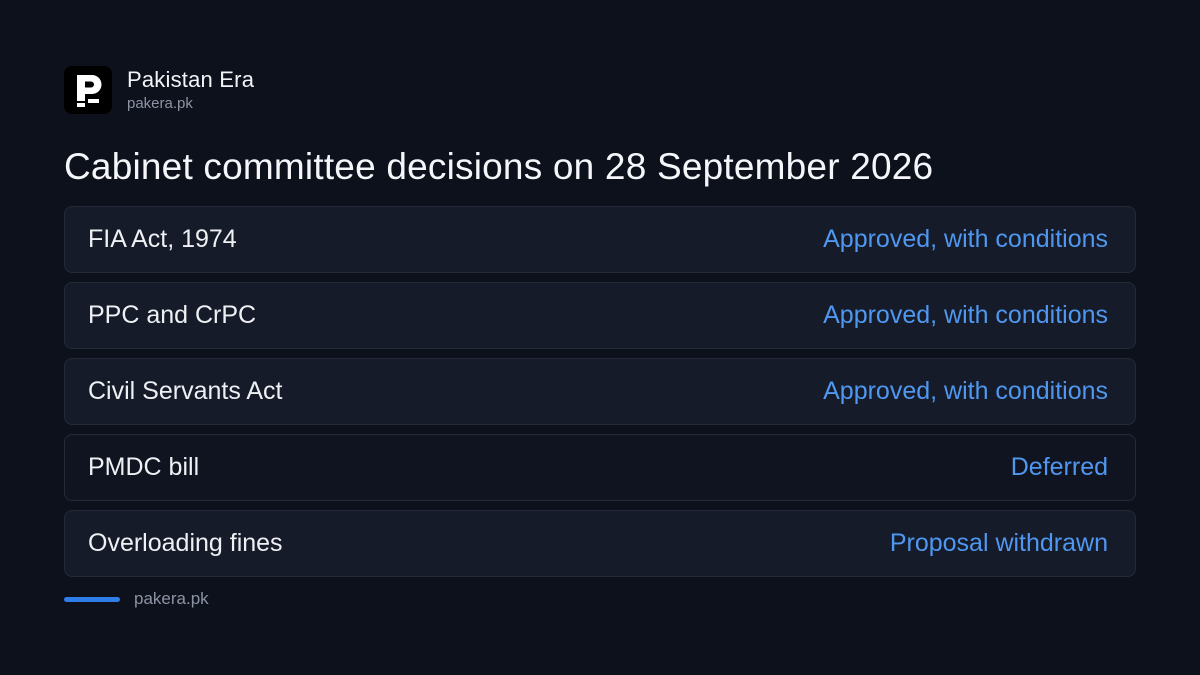 The image size is (1200, 675). Describe the element at coordinates (160, 103) in the screenshot. I see `brand-url: pakera.pk` at that location.